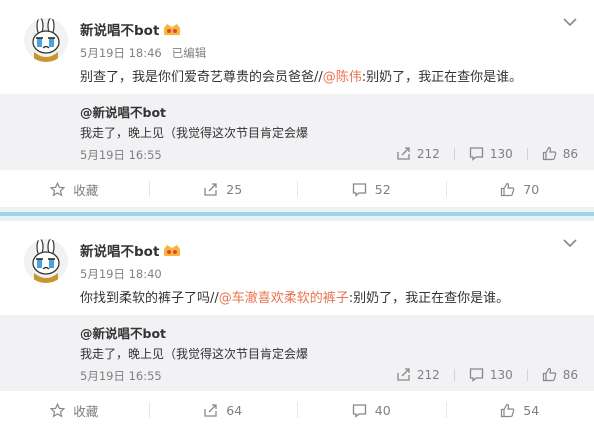 The image size is (594, 428). I want to click on like-button: 70, so click(519, 189).